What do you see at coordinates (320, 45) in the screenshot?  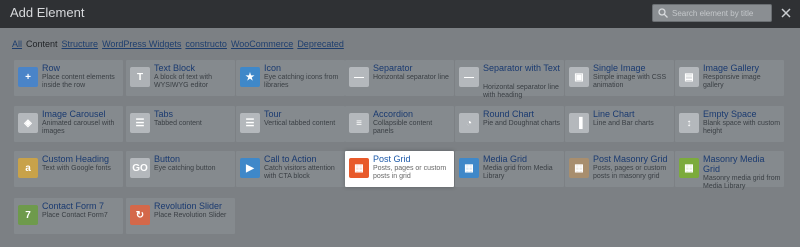 I see `tab-deprecated: Deprecated` at bounding box center [320, 45].